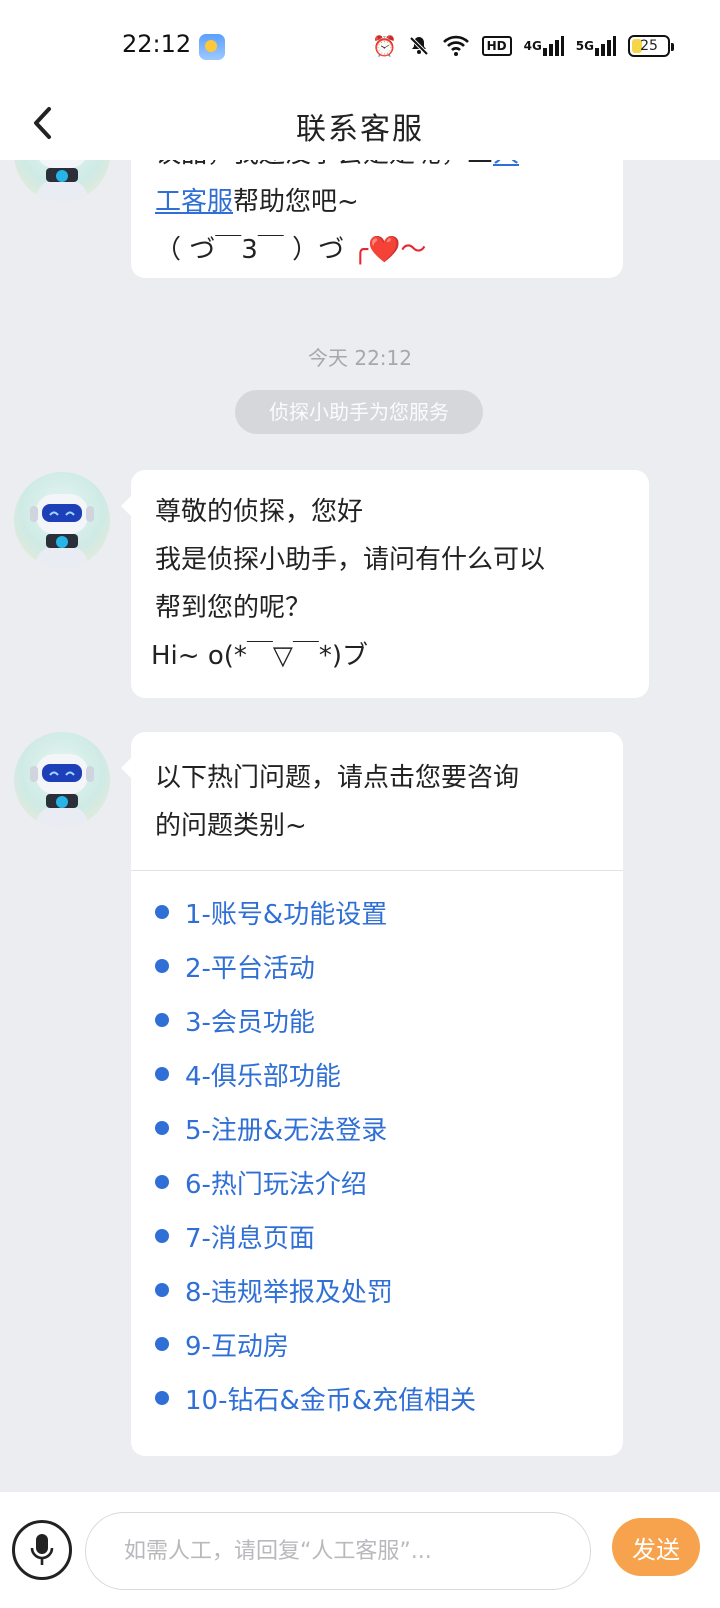  Describe the element at coordinates (419, 46) in the screenshot. I see `mute-bell-icon` at that location.